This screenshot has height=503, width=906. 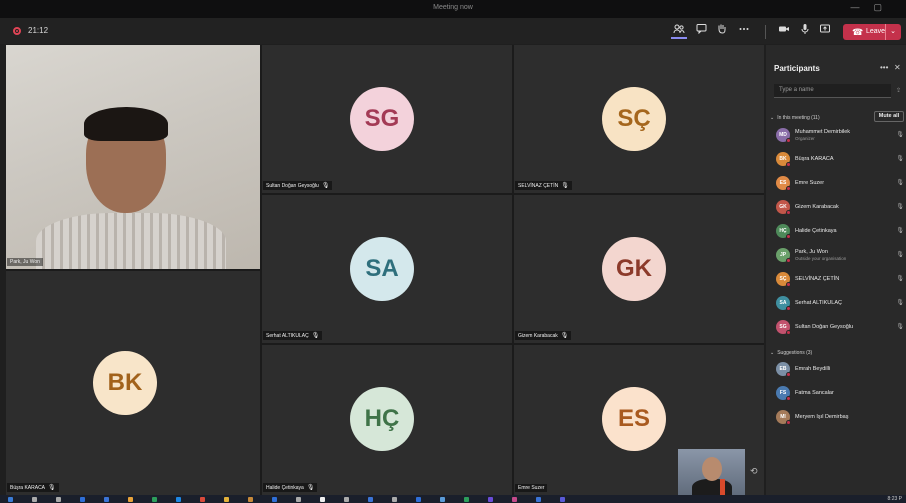 What do you see at coordinates (821, 258) in the screenshot?
I see `participant-role: Outside your organisation` at bounding box center [821, 258].